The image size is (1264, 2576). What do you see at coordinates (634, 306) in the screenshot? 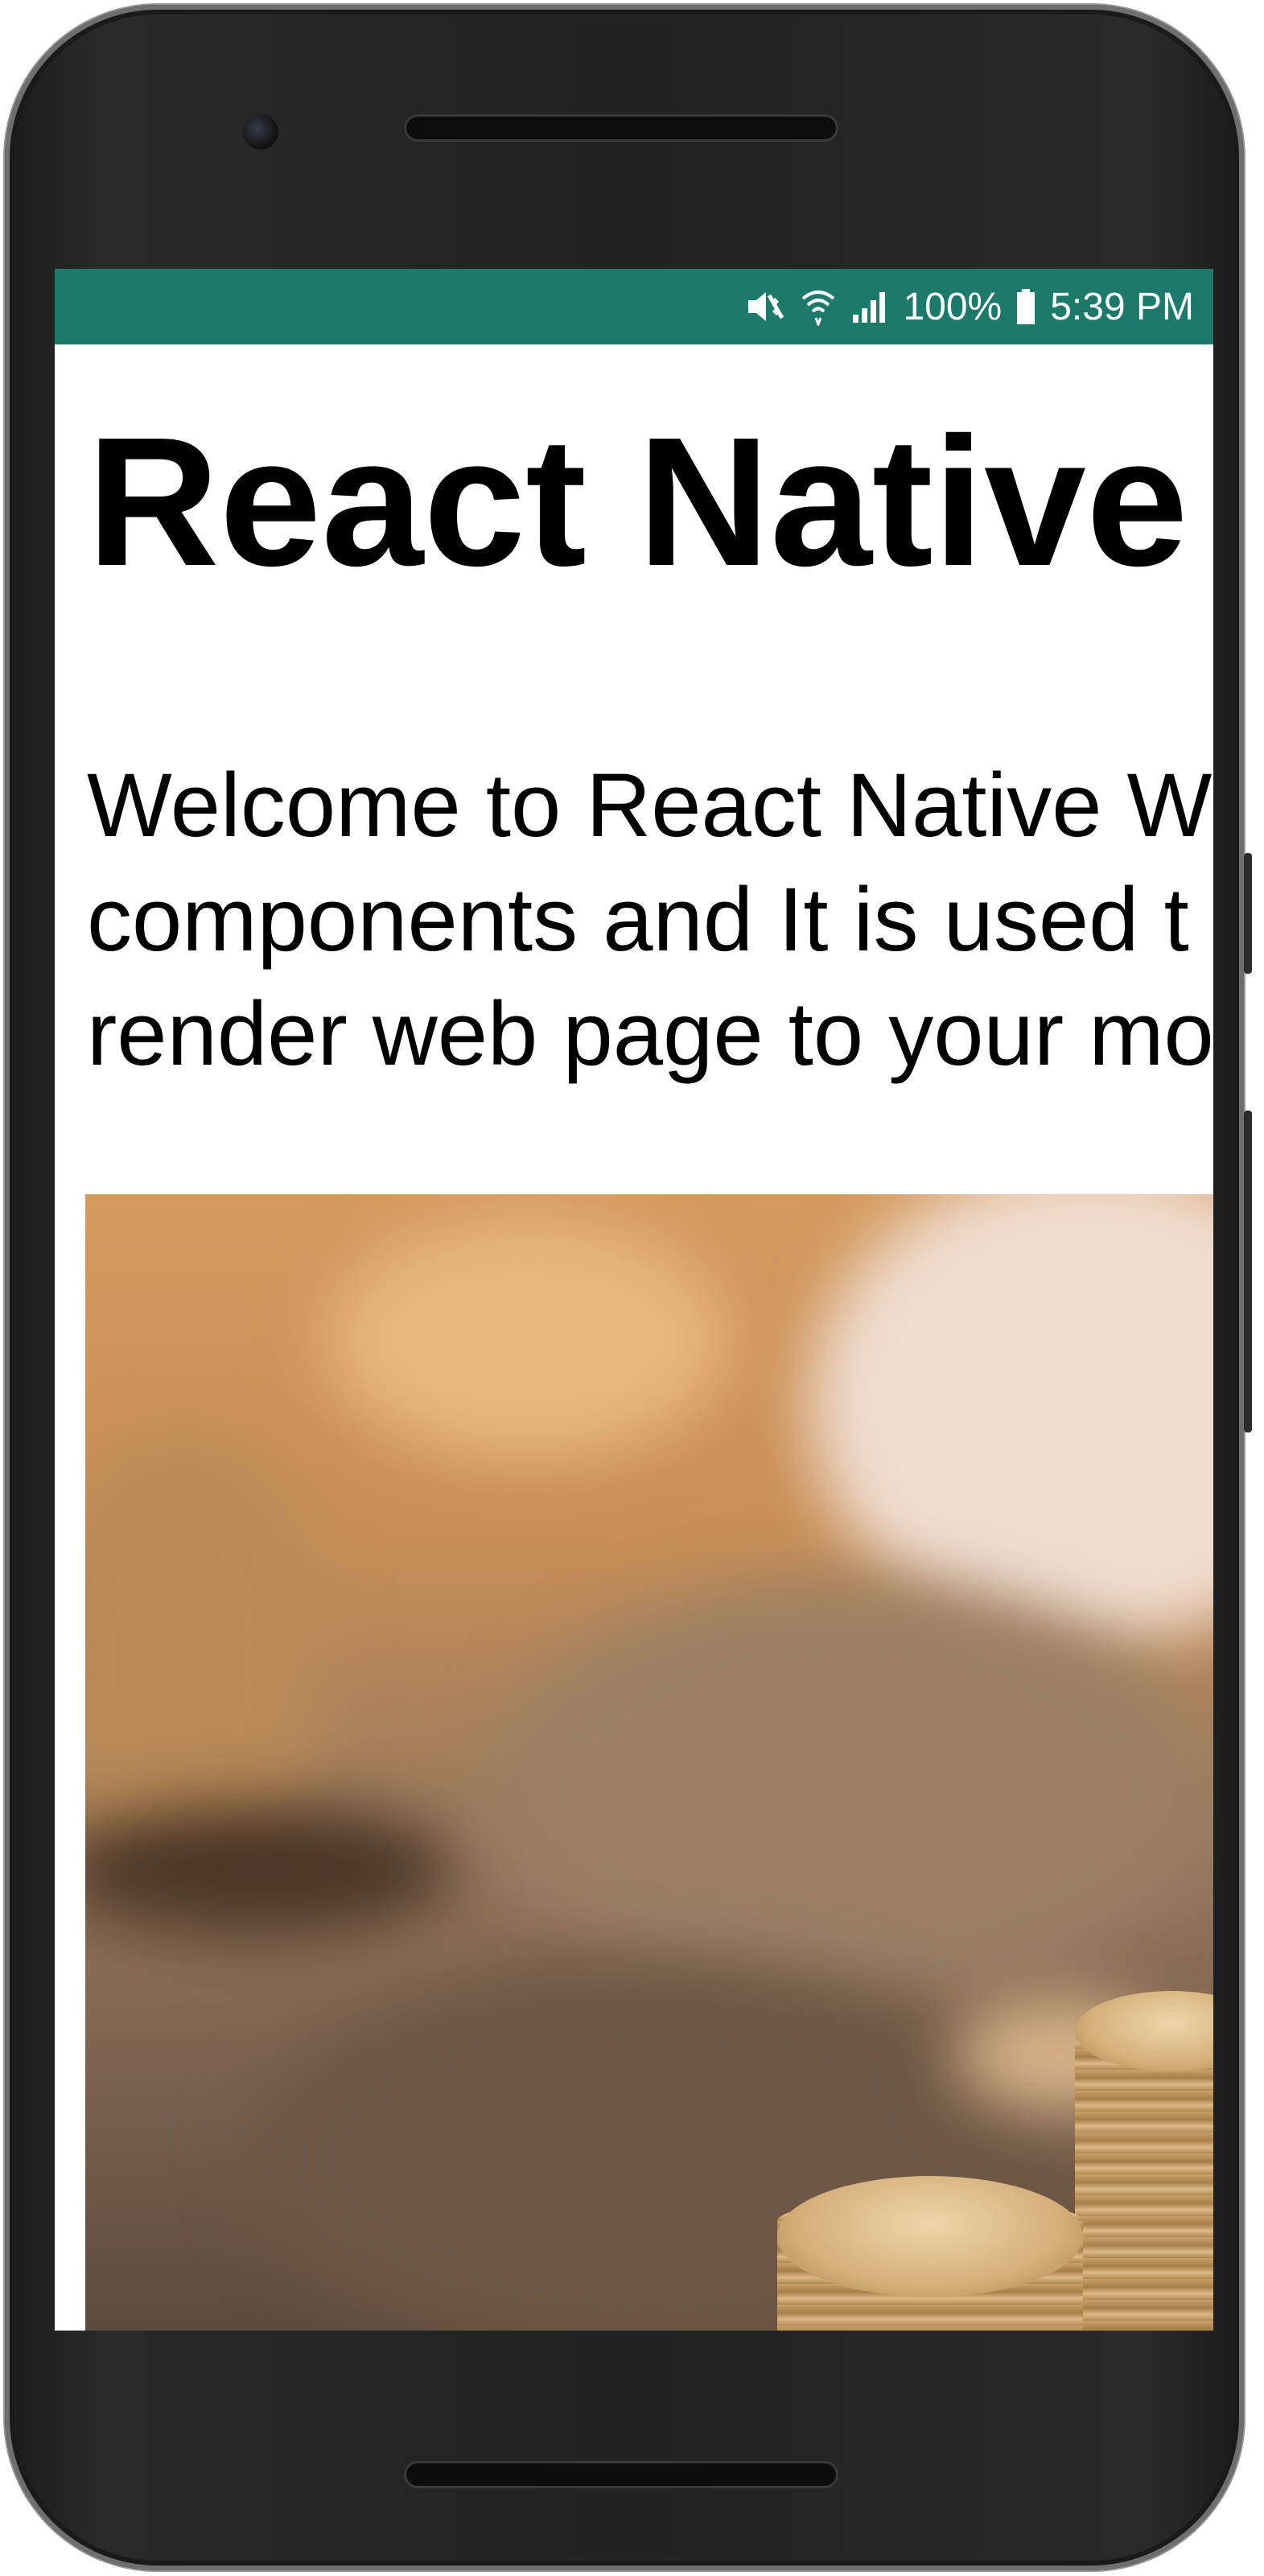
I see `status-bar: 100% 5:39 PM` at bounding box center [634, 306].